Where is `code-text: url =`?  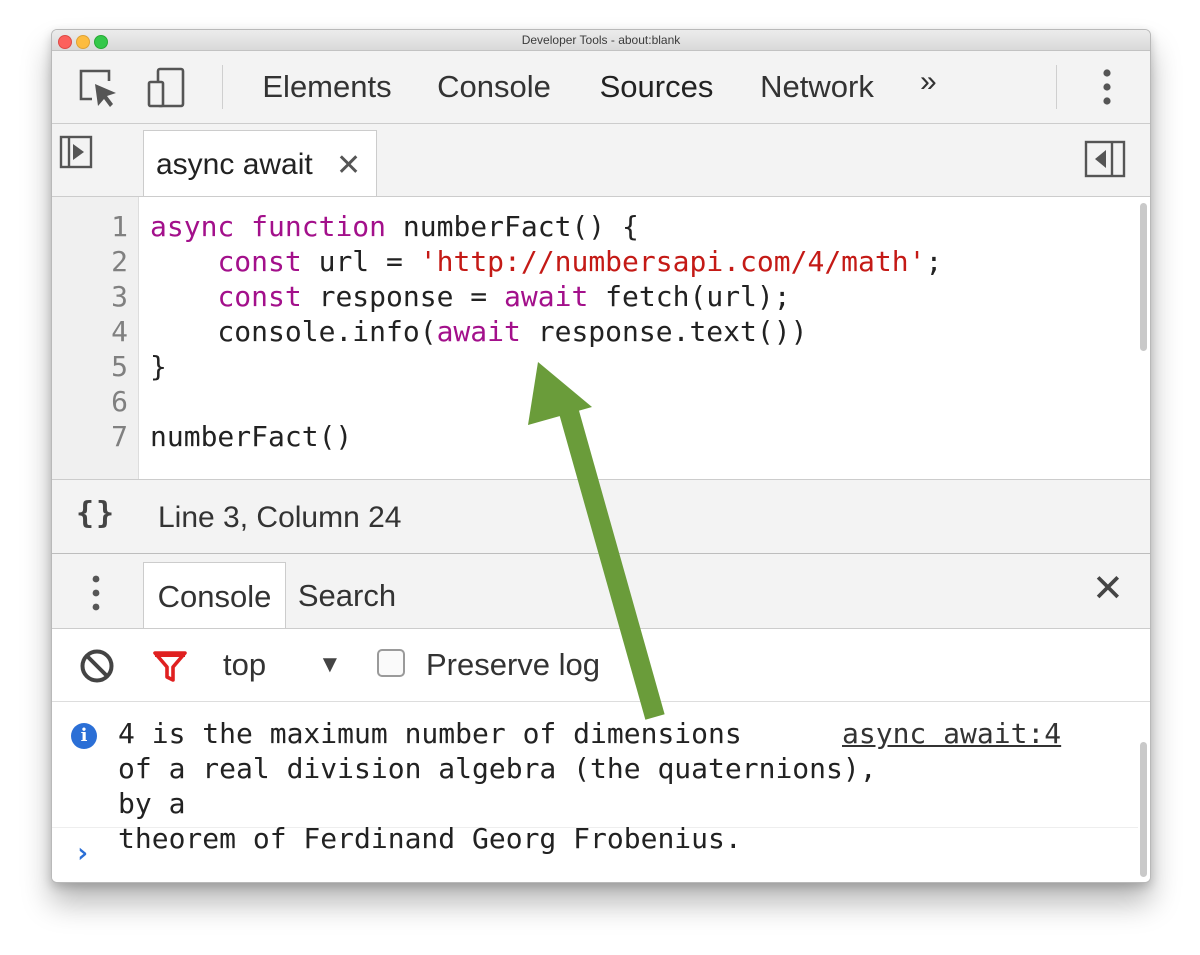
code-text: url = is located at coordinates (360, 261).